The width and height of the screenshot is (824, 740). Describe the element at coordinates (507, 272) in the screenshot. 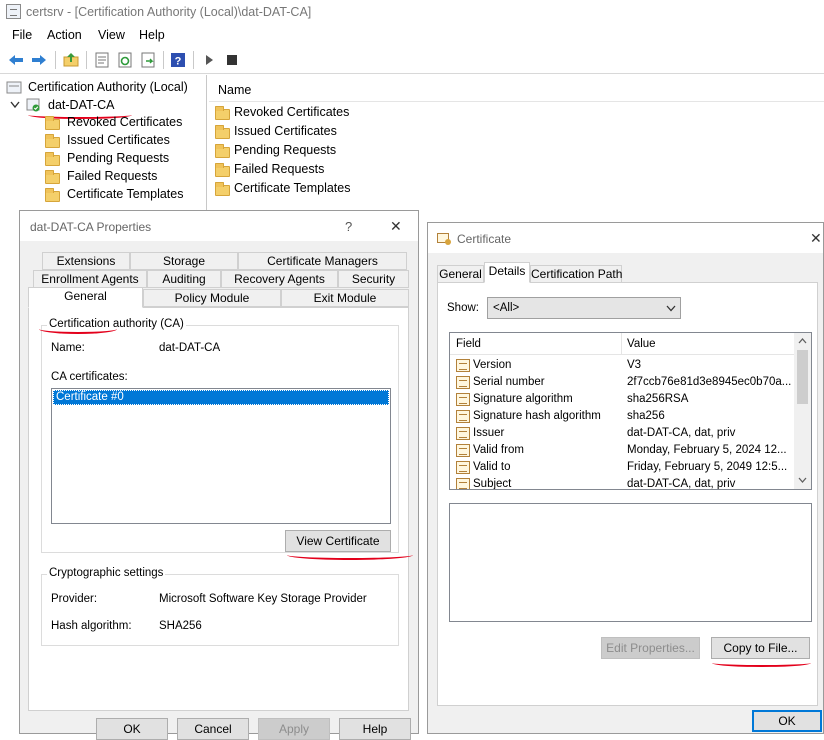

I see `tab-details: Details` at that location.